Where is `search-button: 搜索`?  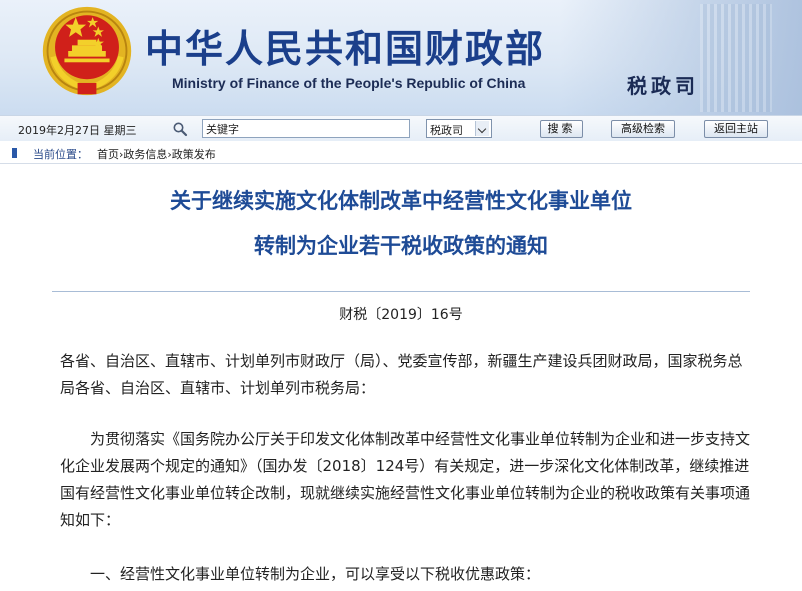 search-button: 搜索 is located at coordinates (561, 129).